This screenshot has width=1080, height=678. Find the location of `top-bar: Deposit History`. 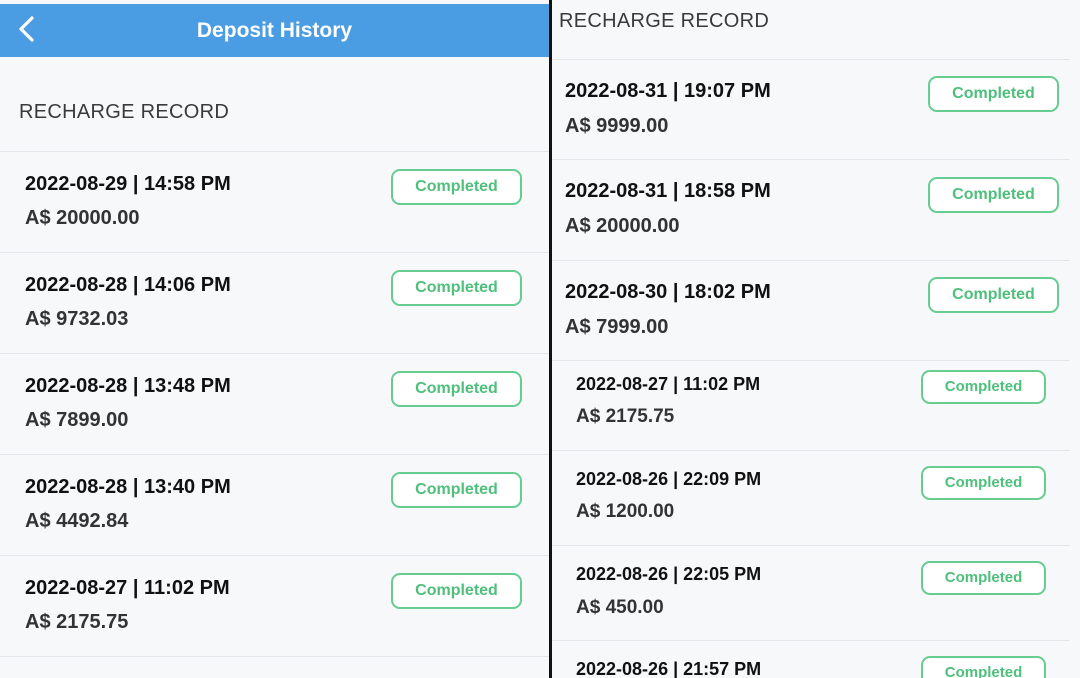

top-bar: Deposit History is located at coordinates (274, 30).